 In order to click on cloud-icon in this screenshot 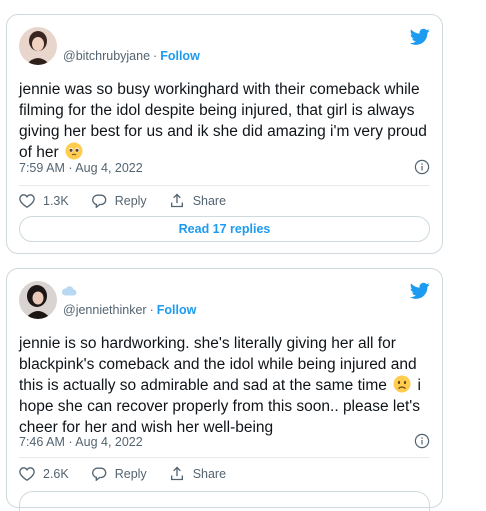, I will do `click(69, 291)`.